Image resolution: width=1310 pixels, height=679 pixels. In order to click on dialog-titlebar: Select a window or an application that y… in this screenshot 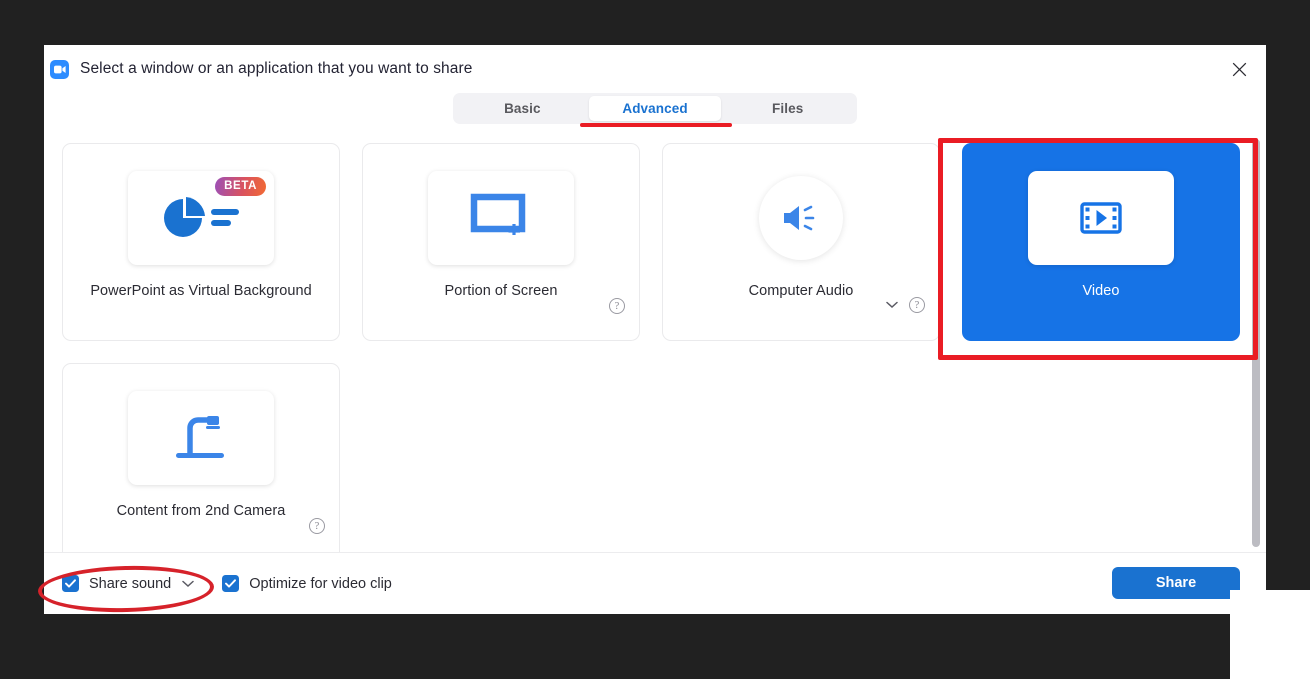, I will do `click(655, 69)`.